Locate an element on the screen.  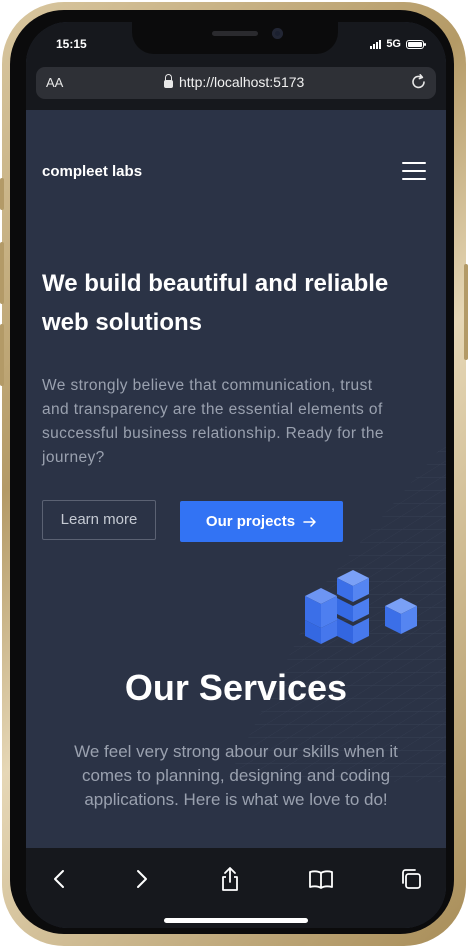
lock-icon is located at coordinates (168, 81).